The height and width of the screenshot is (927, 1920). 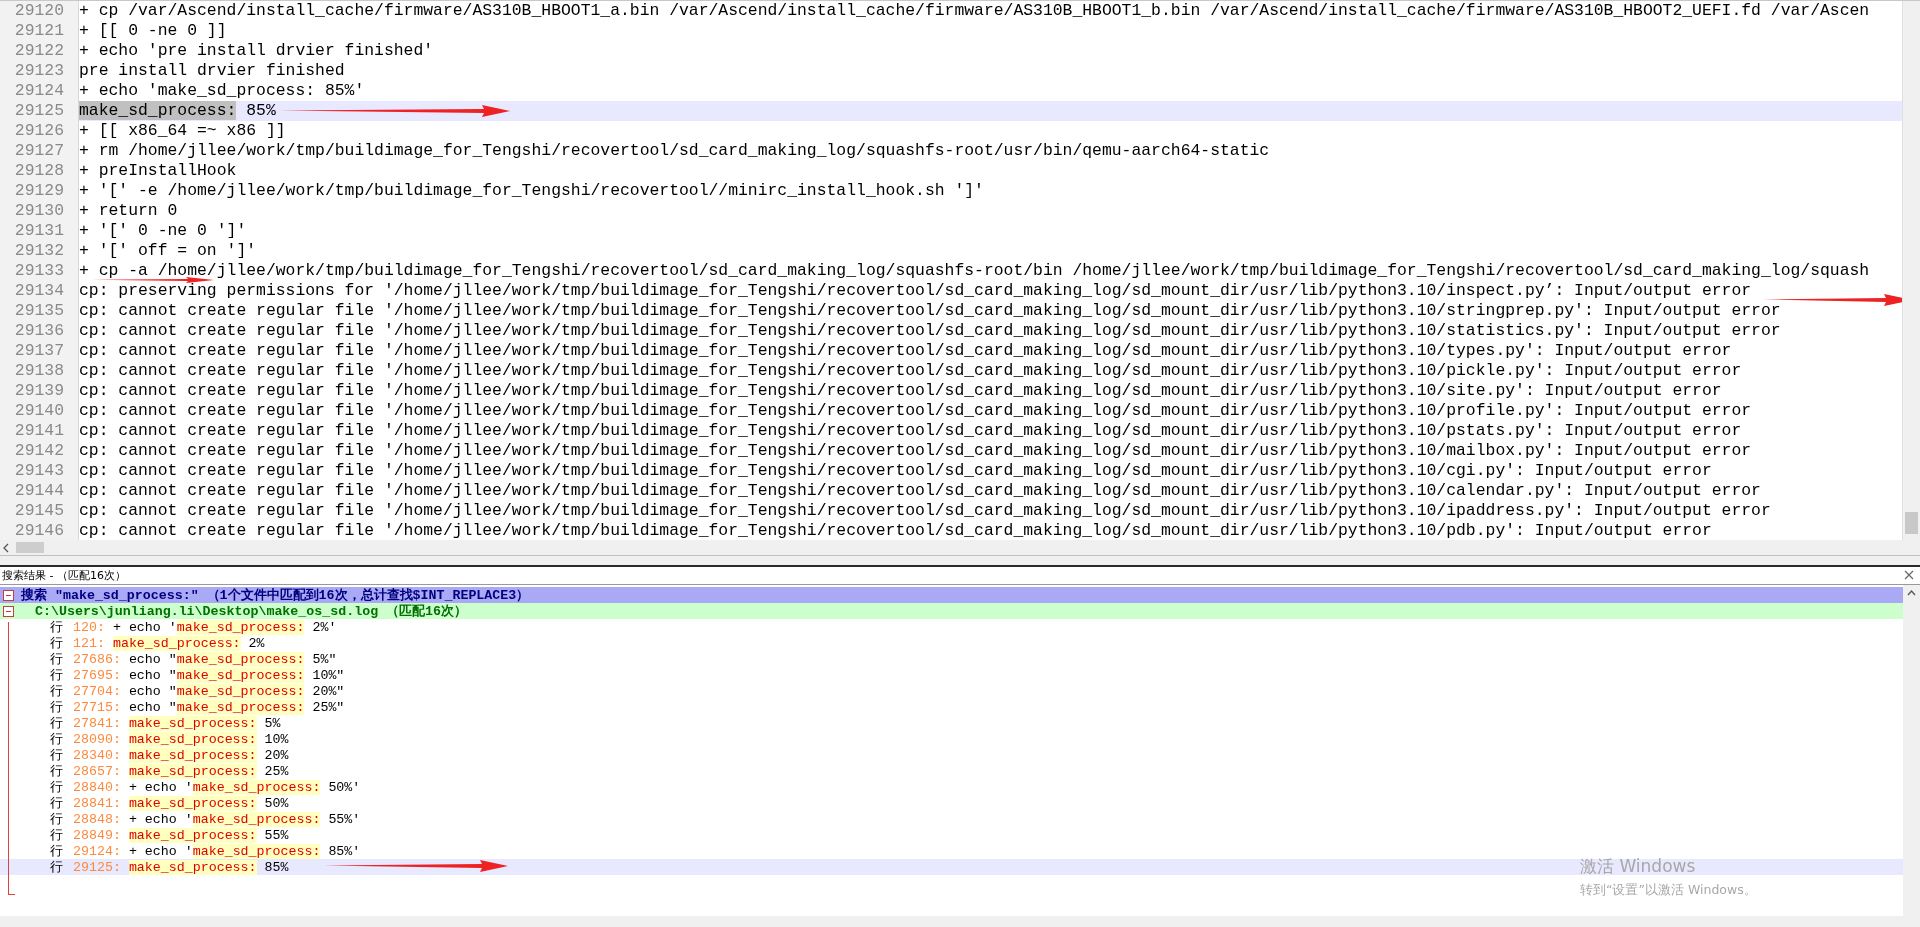 I want to click on line-number: 29126, so click(x=39, y=131).